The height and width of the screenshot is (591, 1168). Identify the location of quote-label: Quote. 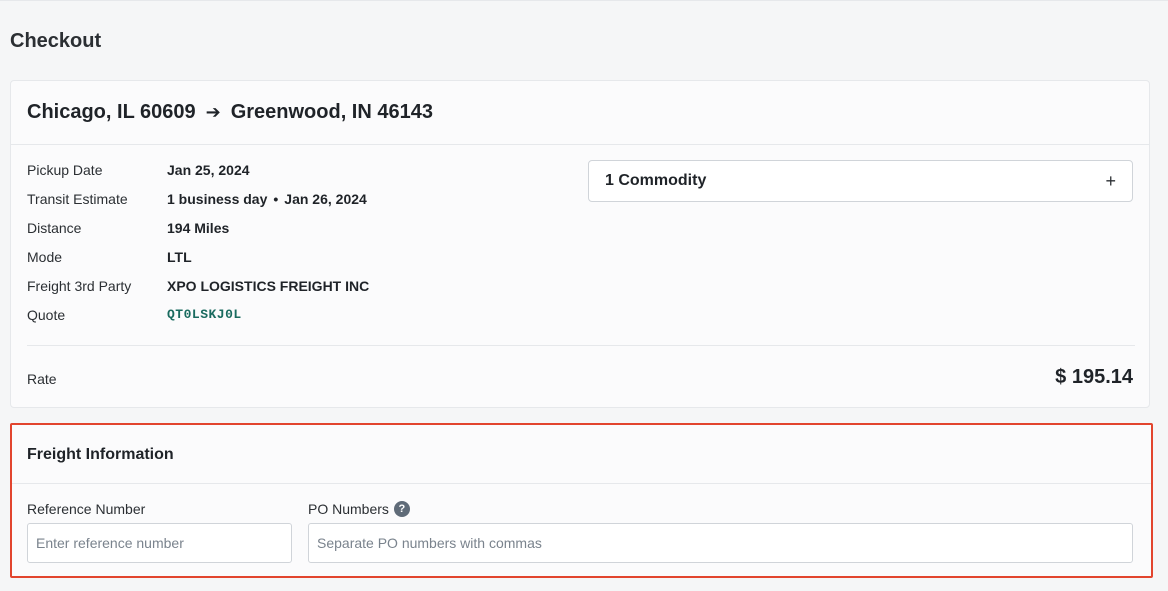
(46, 315).